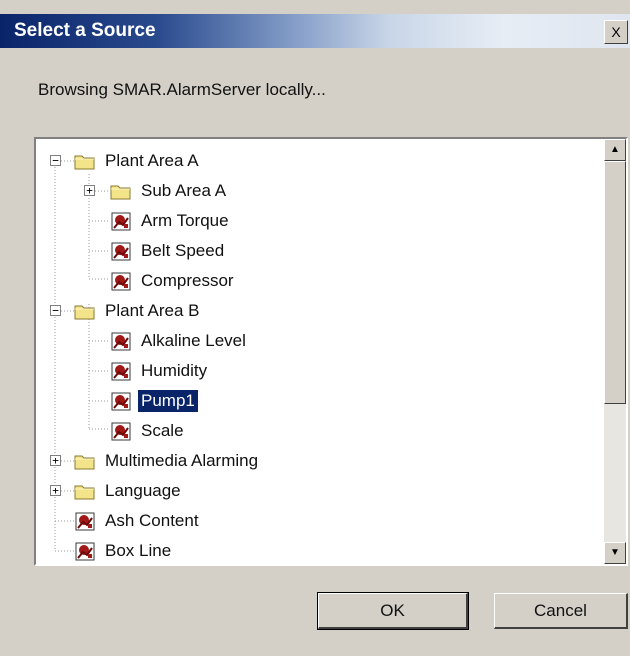 The height and width of the screenshot is (656, 630). I want to click on vertical-scrollbar: ▲ ▼, so click(615, 351).